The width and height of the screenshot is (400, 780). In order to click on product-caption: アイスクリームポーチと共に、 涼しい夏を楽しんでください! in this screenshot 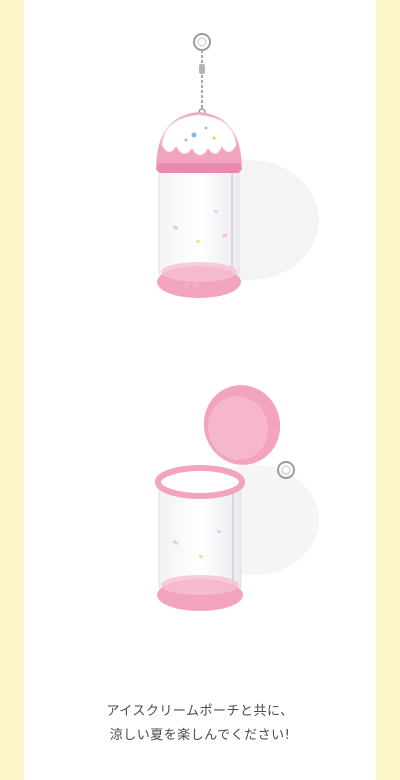, I will do `click(200, 724)`.